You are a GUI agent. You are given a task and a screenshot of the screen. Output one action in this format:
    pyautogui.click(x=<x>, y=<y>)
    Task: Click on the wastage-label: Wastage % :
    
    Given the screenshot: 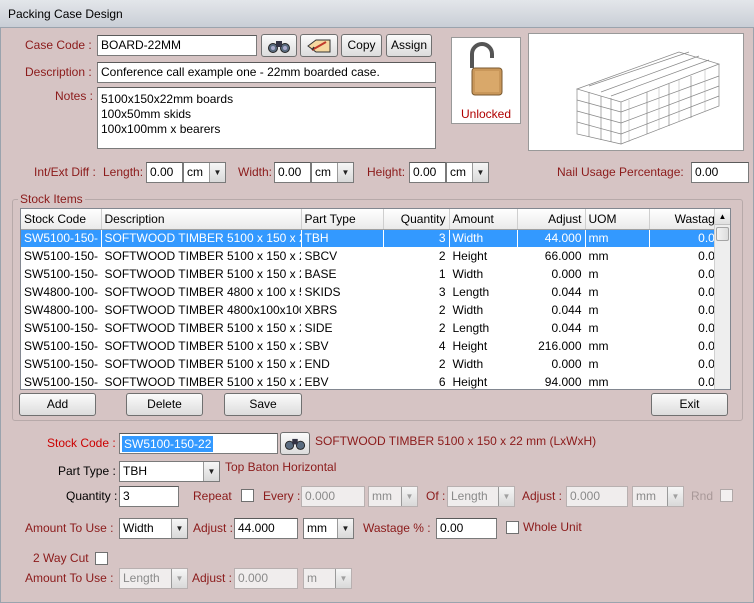 What is the action you would take?
    pyautogui.click(x=397, y=528)
    